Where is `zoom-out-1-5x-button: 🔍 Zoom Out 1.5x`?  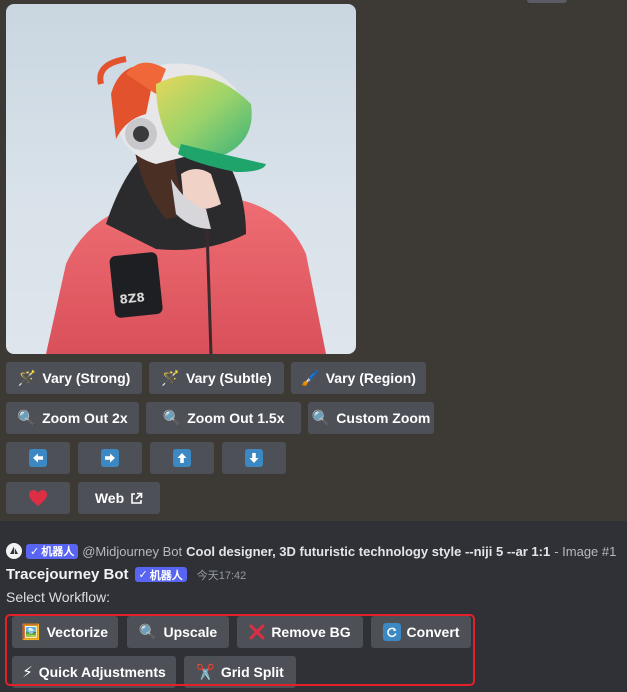 zoom-out-1-5x-button: 🔍 Zoom Out 1.5x is located at coordinates (223, 418).